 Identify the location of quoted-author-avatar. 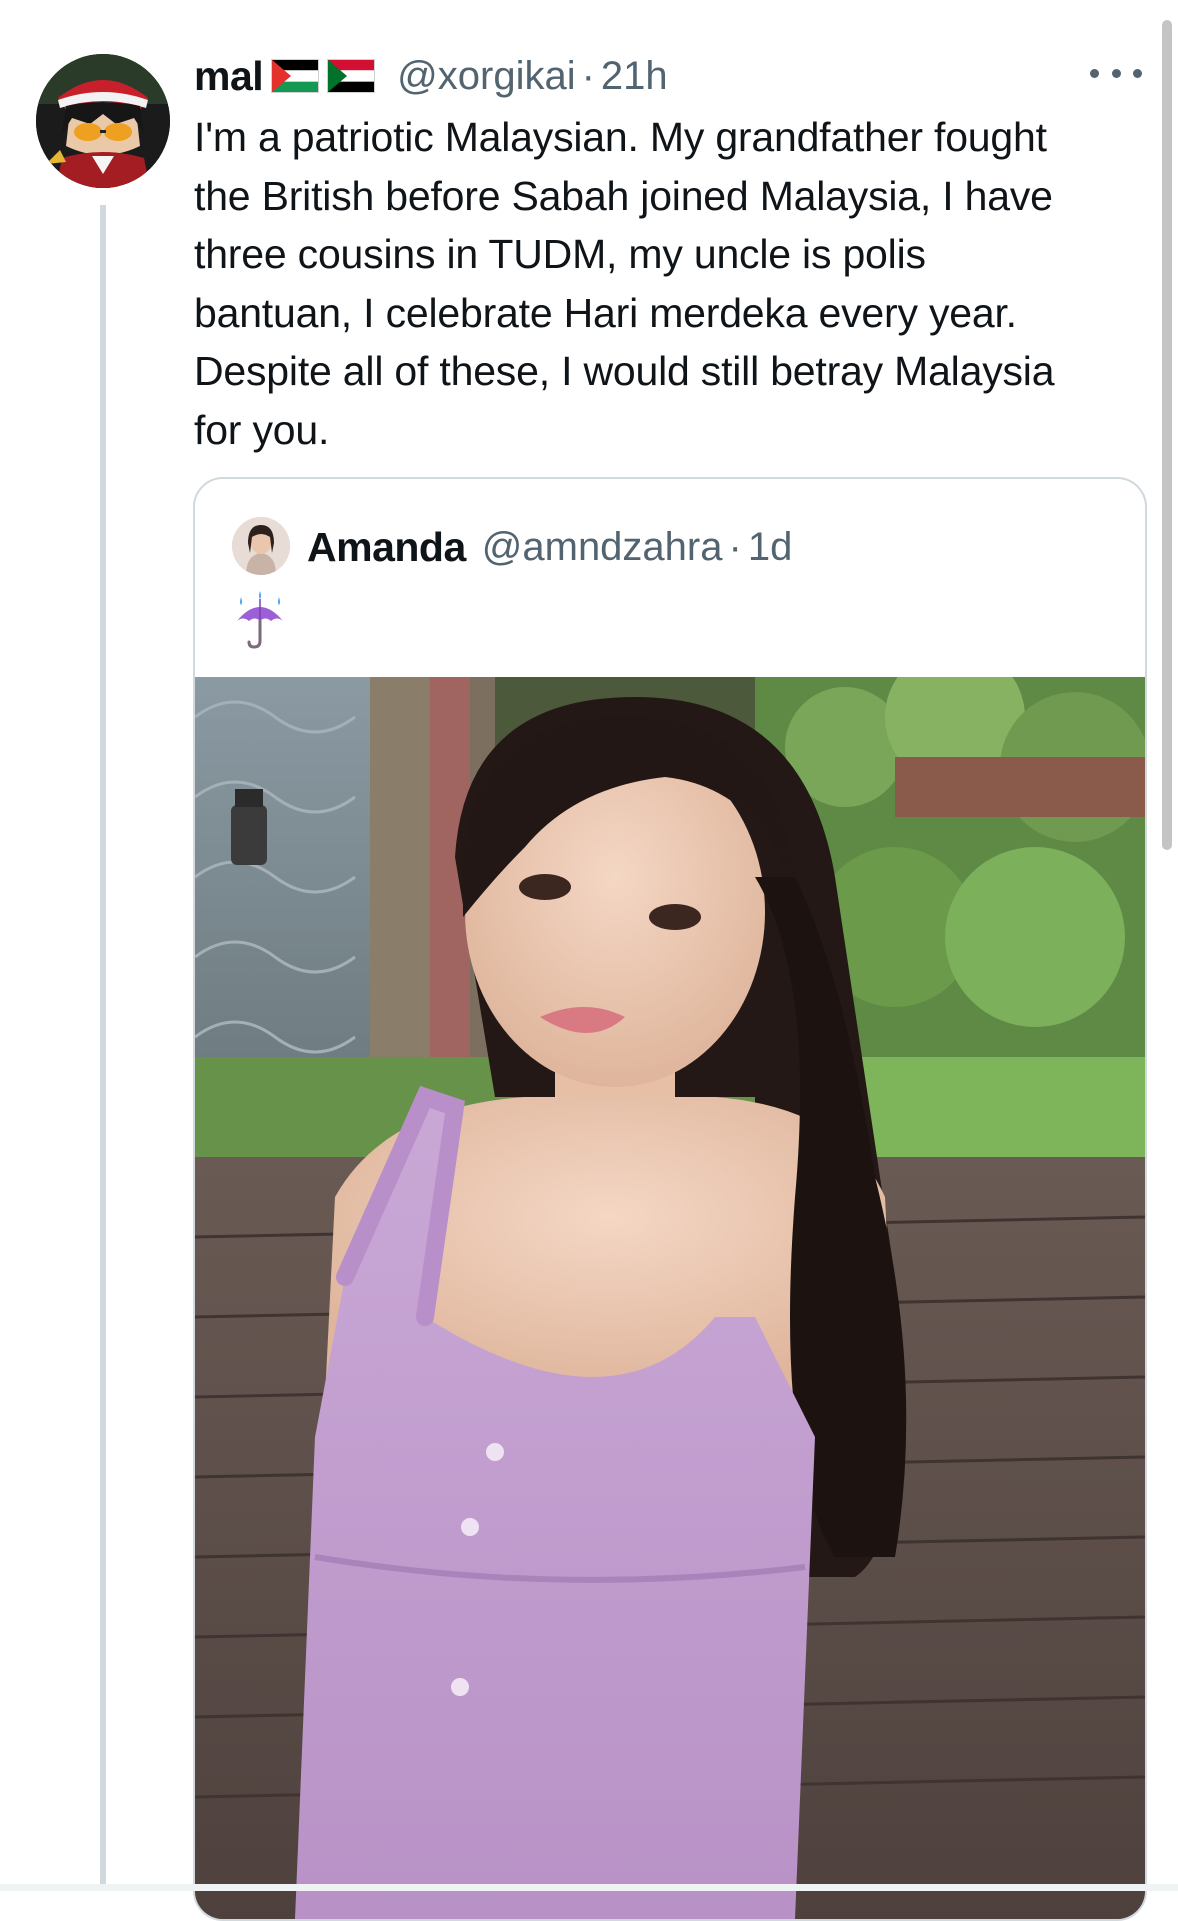
(261, 546).